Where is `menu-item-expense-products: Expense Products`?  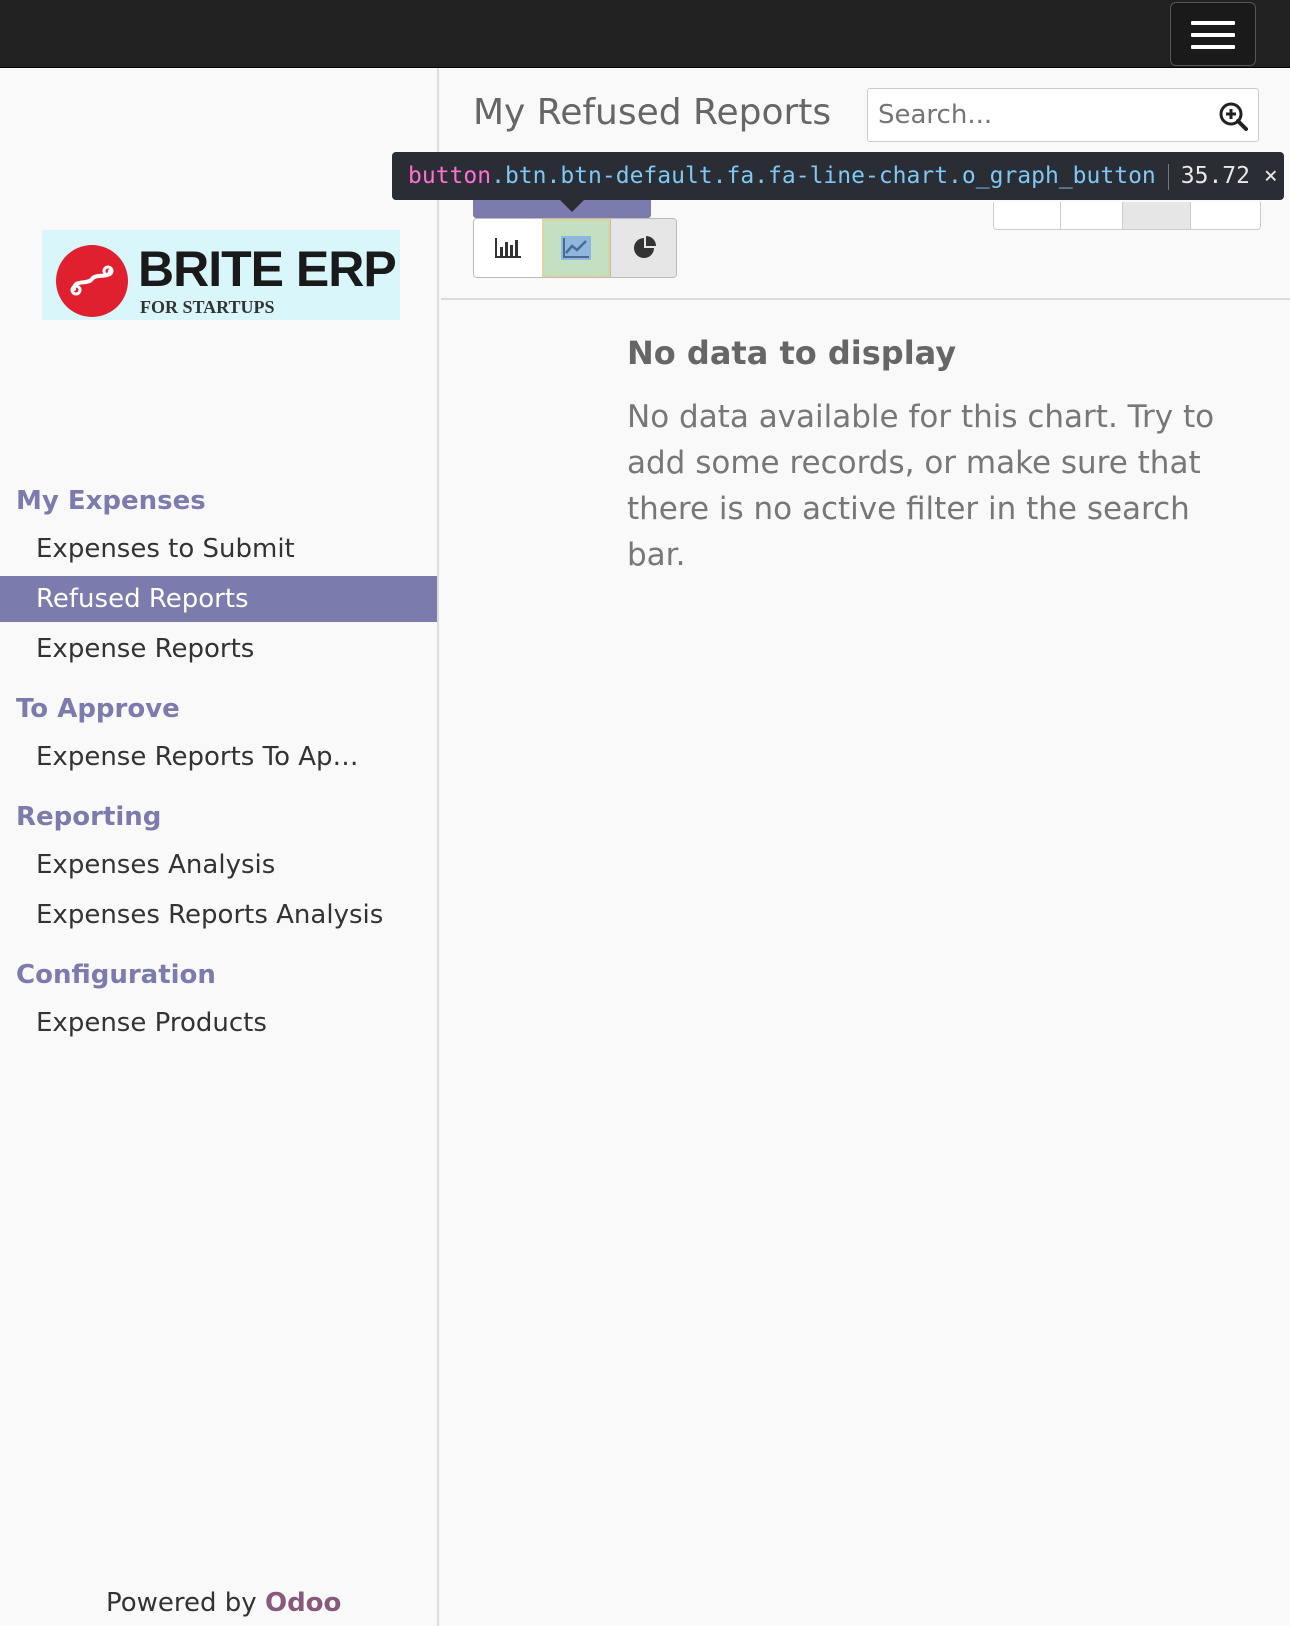
menu-item-expense-products: Expense Products is located at coordinates (218, 1023).